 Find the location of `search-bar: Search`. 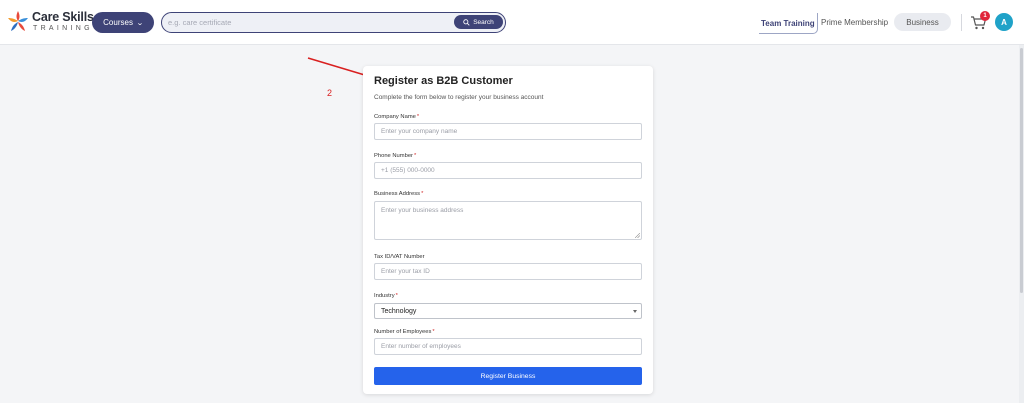

search-bar: Search is located at coordinates (333, 22).